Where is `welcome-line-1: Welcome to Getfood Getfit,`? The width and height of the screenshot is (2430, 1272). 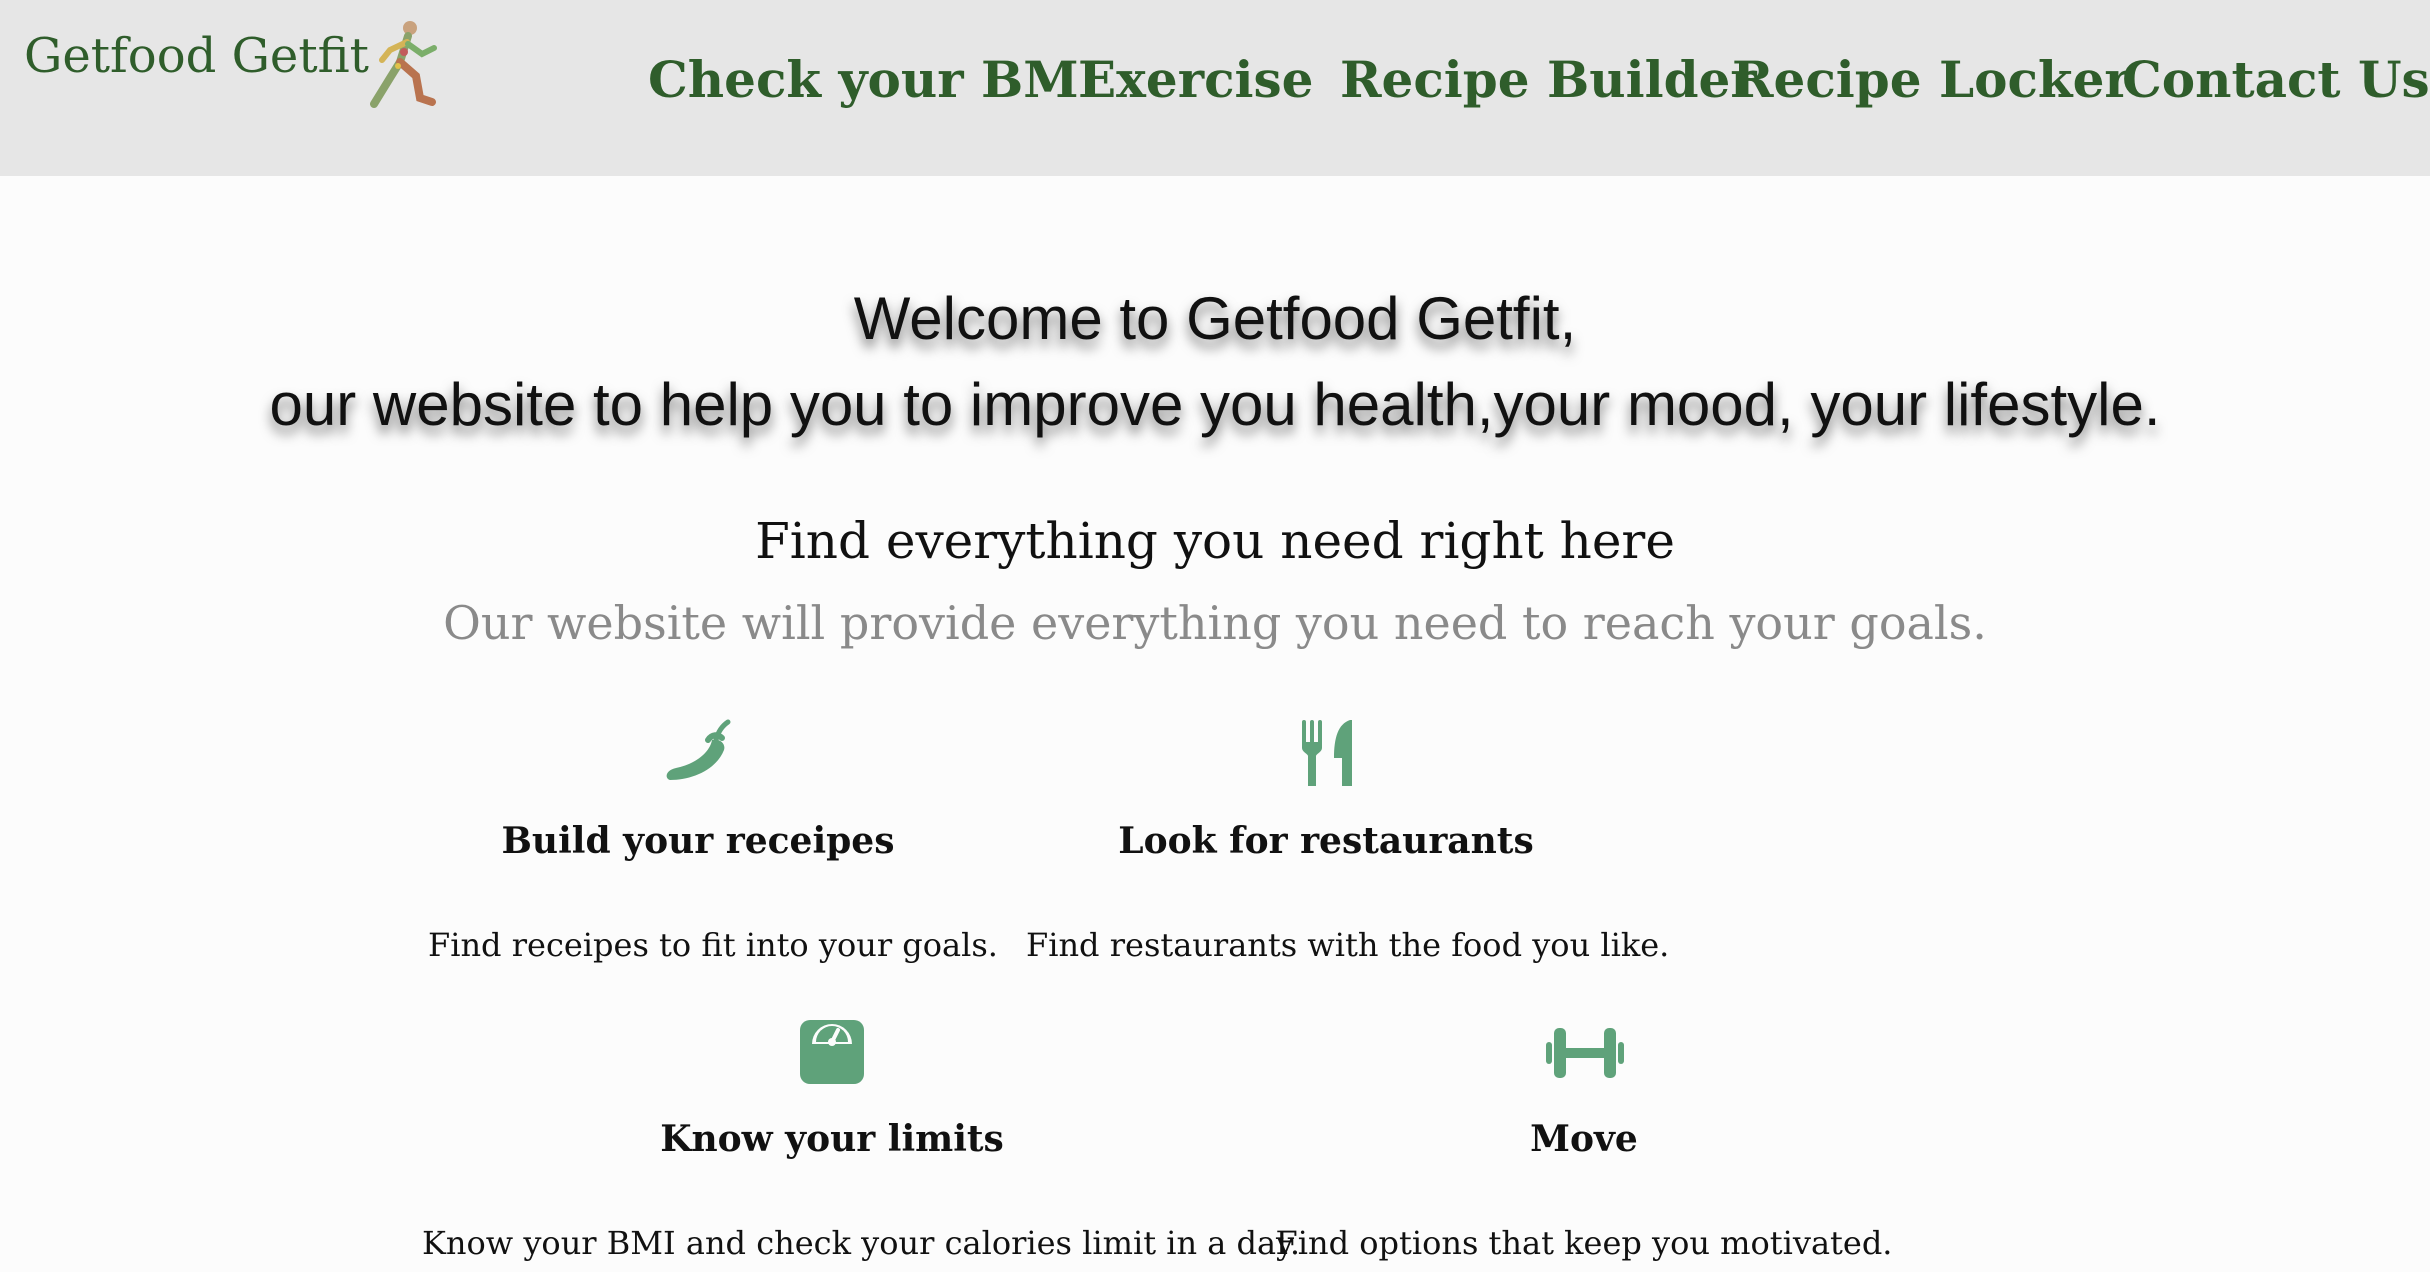
welcome-line-1: Welcome to Getfood Getfit, is located at coordinates (1215, 318).